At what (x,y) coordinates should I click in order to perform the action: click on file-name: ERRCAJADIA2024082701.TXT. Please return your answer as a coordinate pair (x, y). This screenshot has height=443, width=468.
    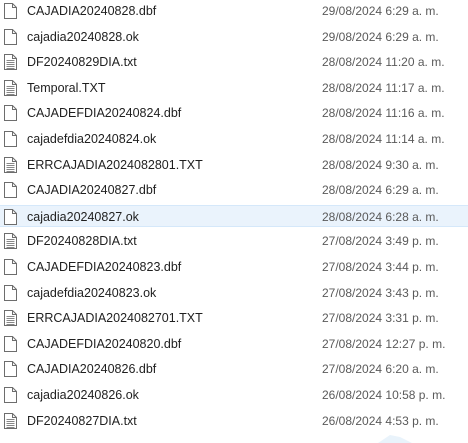
    Looking at the image, I should click on (115, 318).